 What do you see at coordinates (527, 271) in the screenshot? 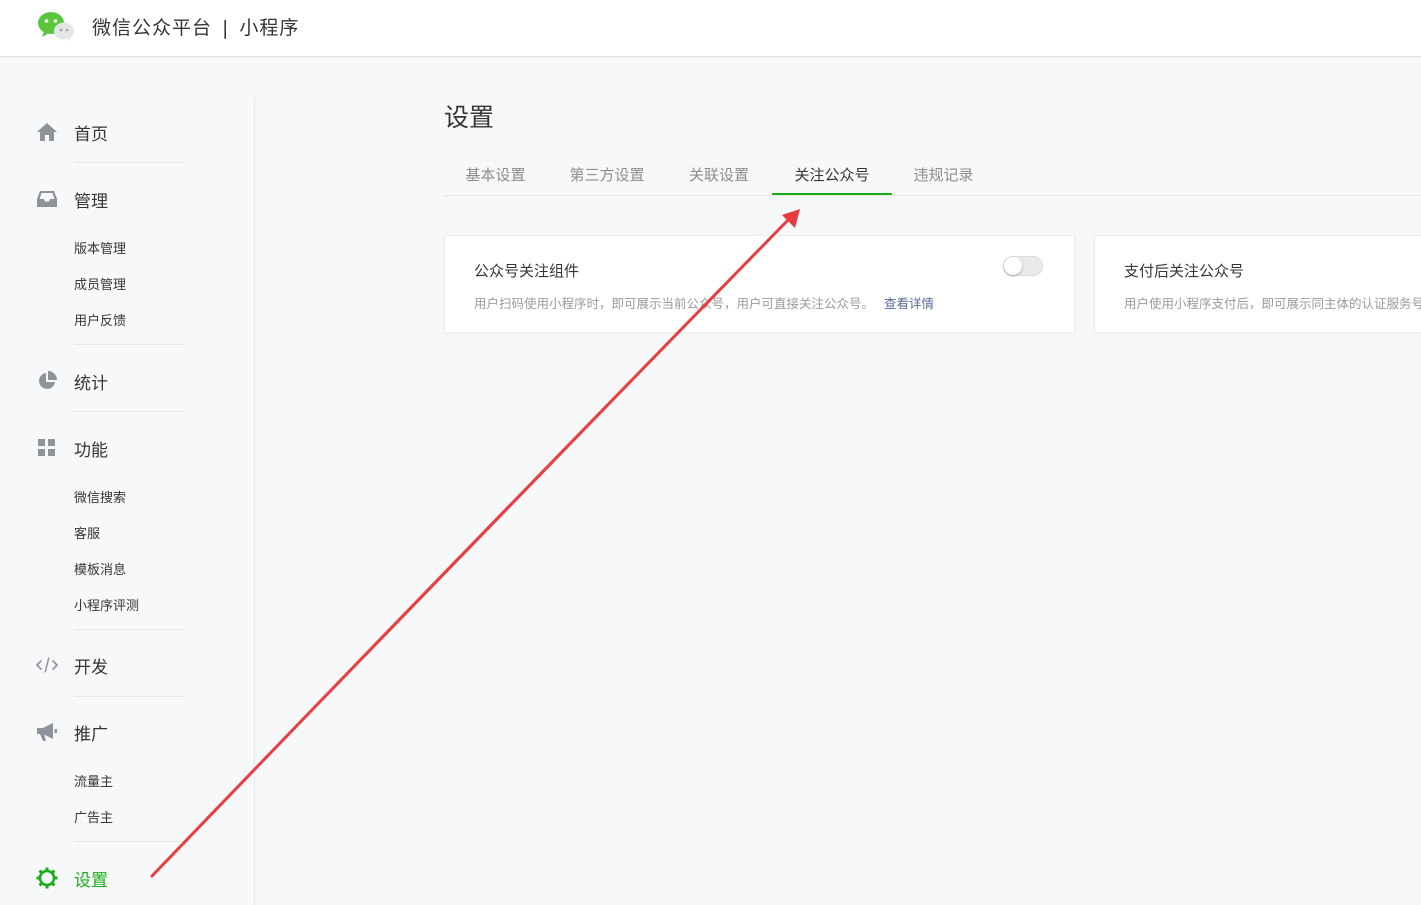
I see `card-title: 公众号关注组件` at bounding box center [527, 271].